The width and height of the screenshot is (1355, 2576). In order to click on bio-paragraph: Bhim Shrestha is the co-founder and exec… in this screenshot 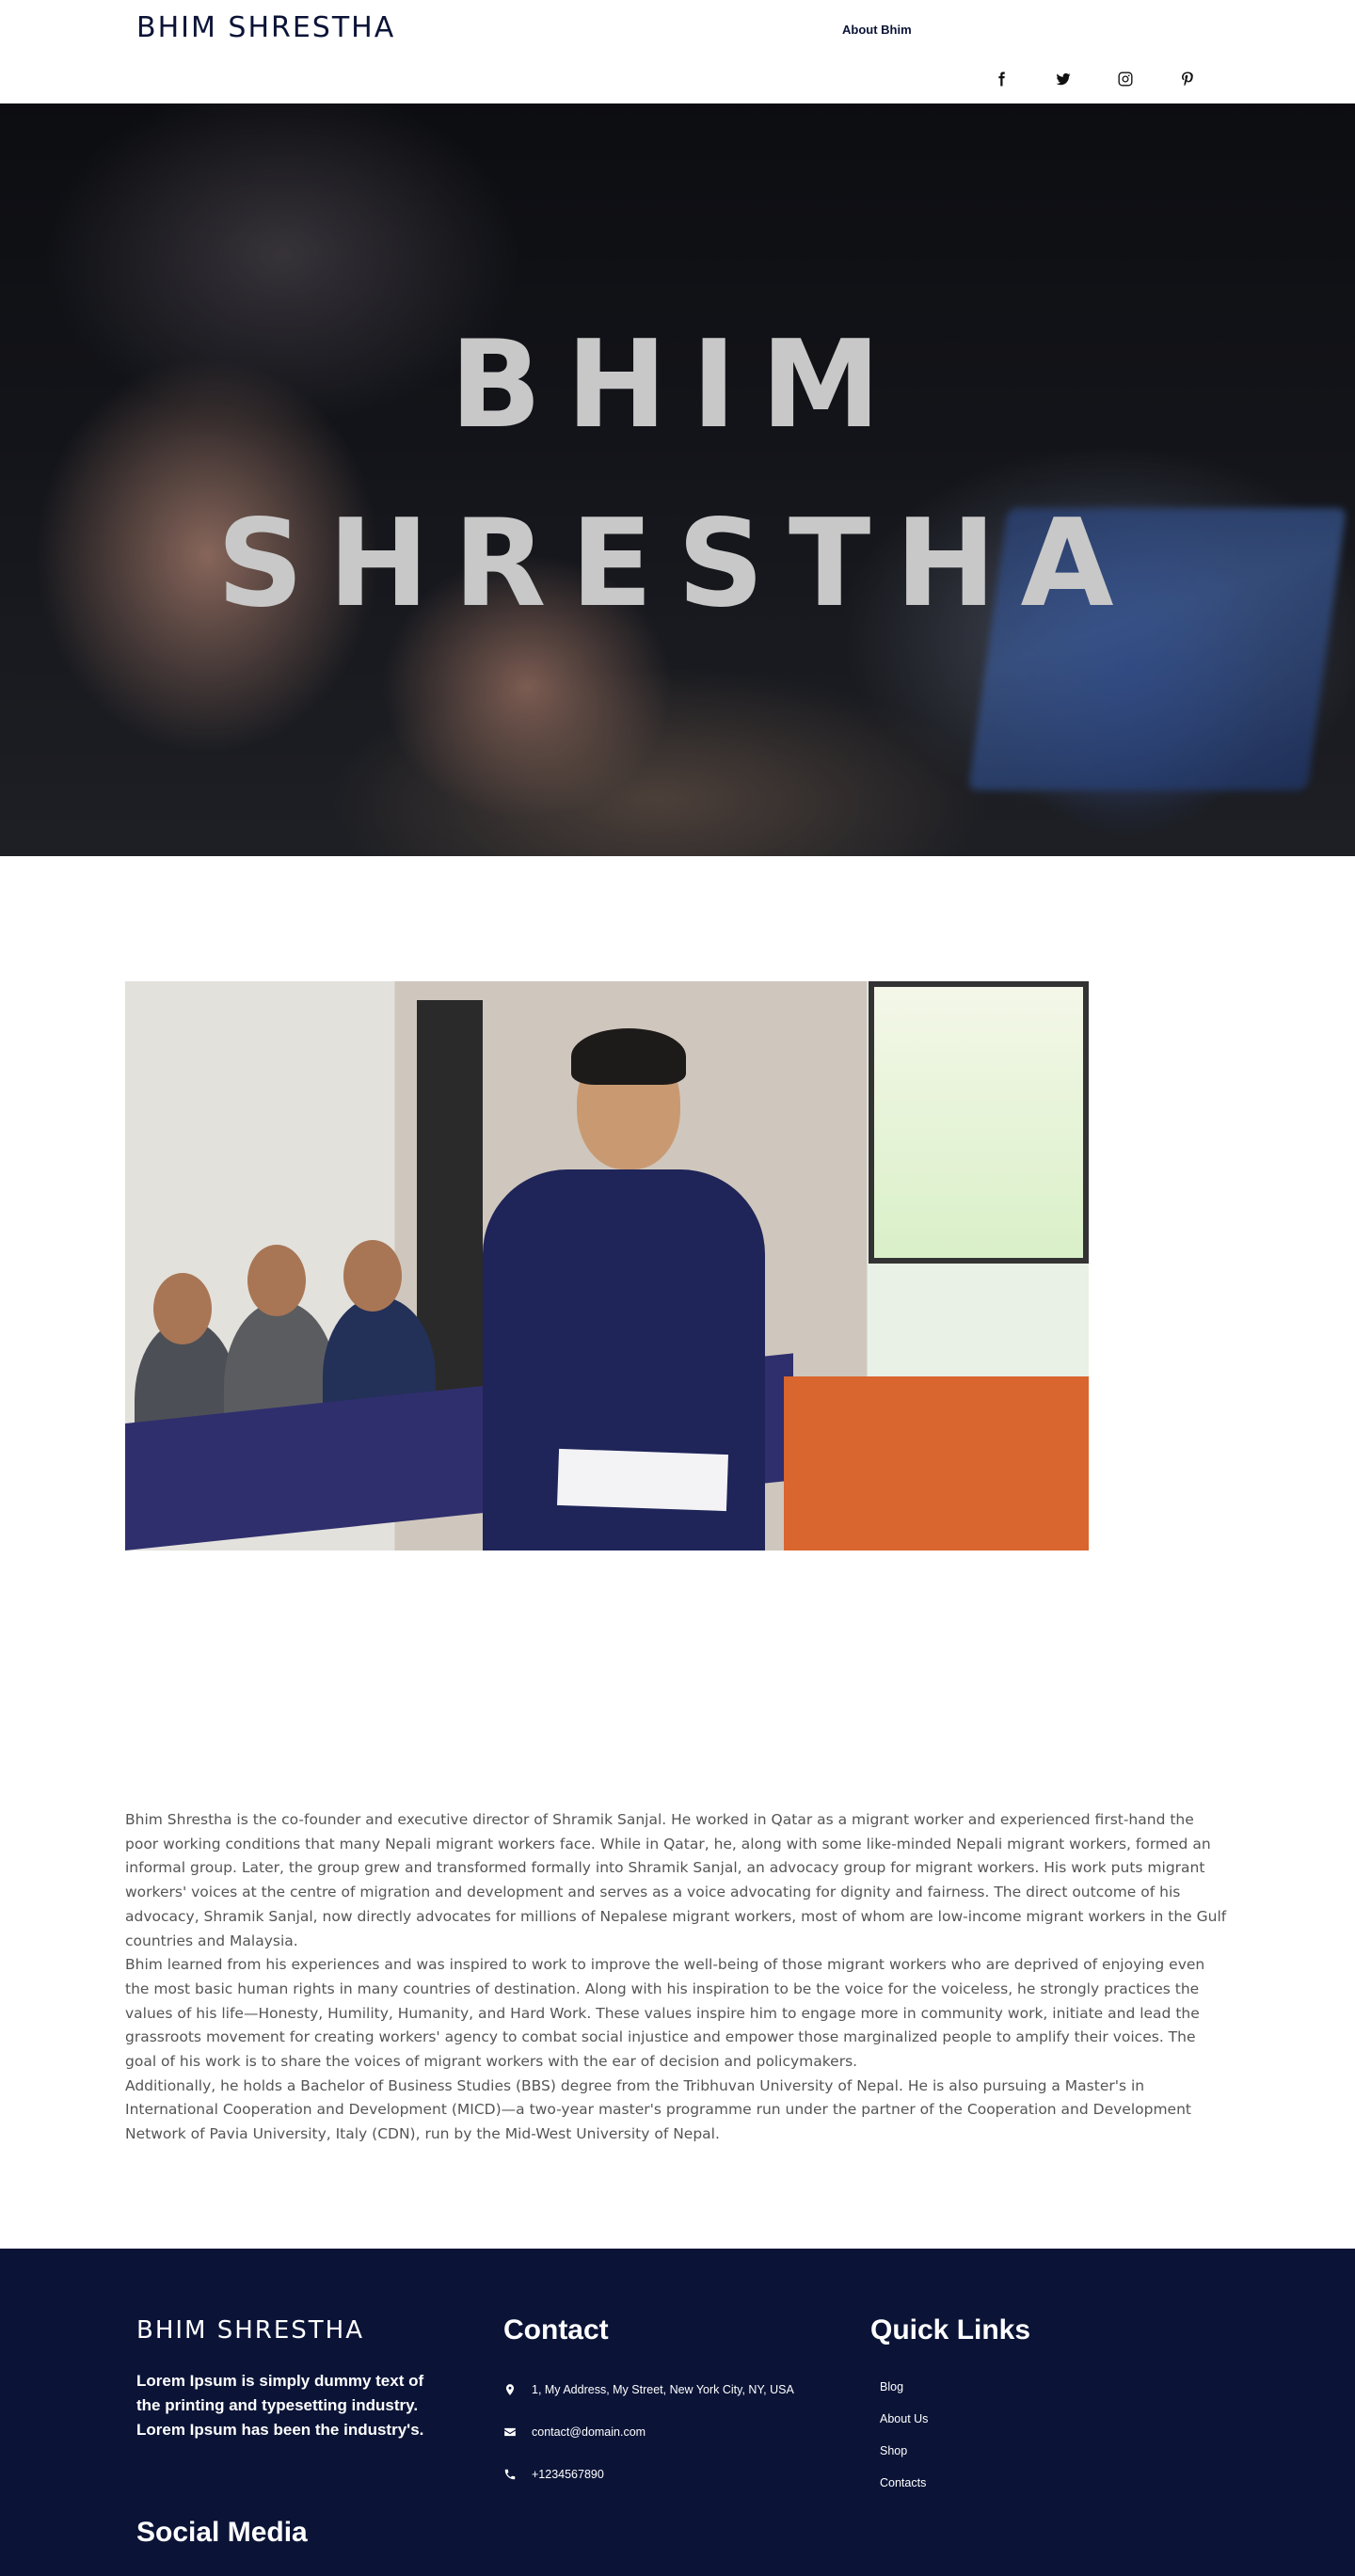, I will do `click(676, 1880)`.